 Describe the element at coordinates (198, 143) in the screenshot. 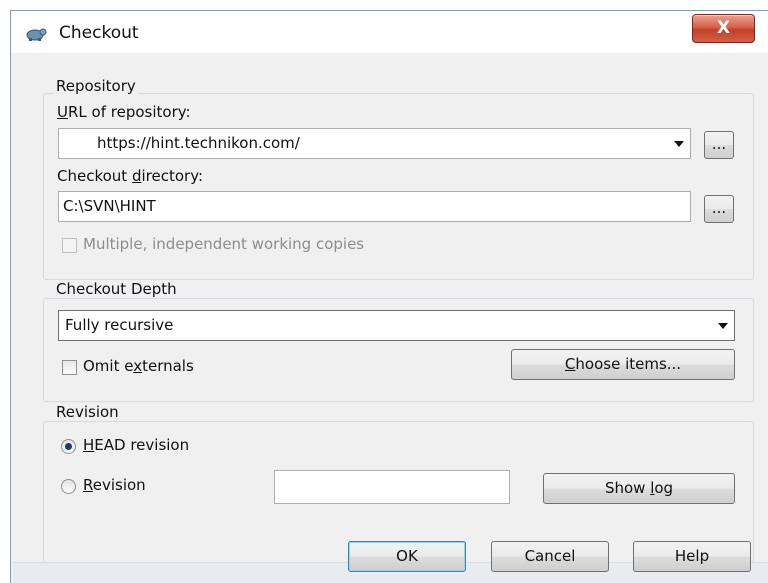

I see `url-value: https://hint.technikon.com/` at that location.